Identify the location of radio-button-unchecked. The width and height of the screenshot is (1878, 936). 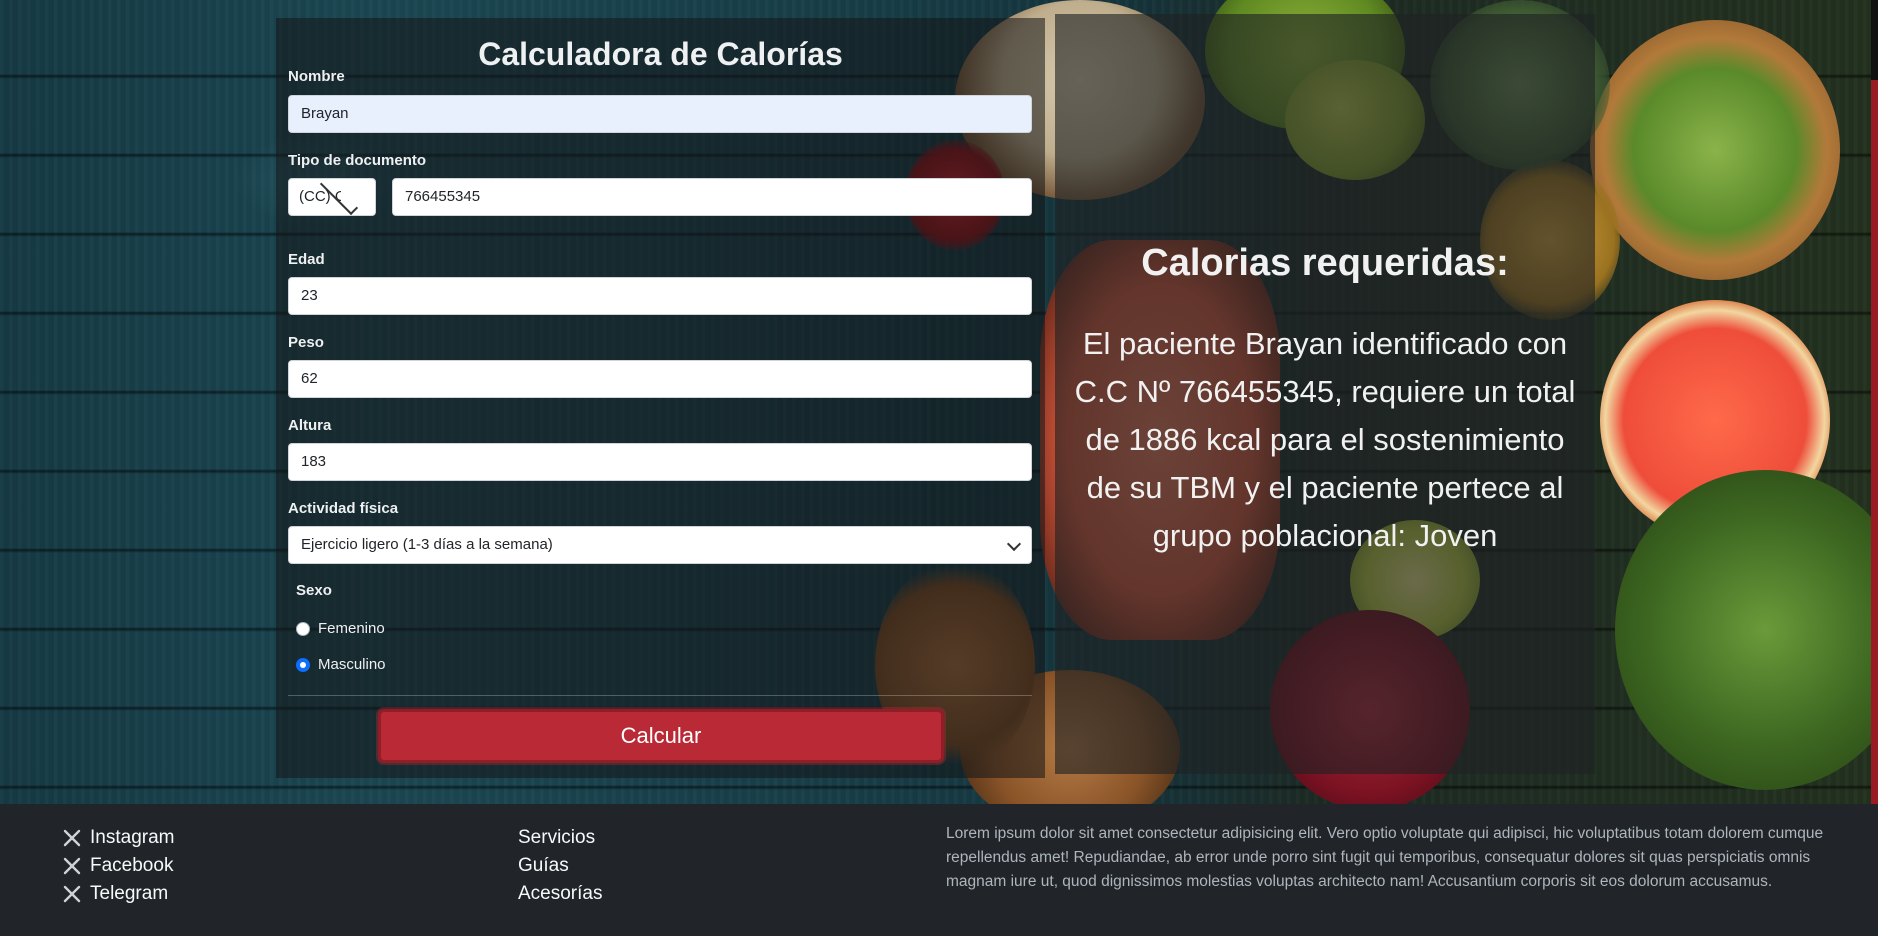
(303, 628).